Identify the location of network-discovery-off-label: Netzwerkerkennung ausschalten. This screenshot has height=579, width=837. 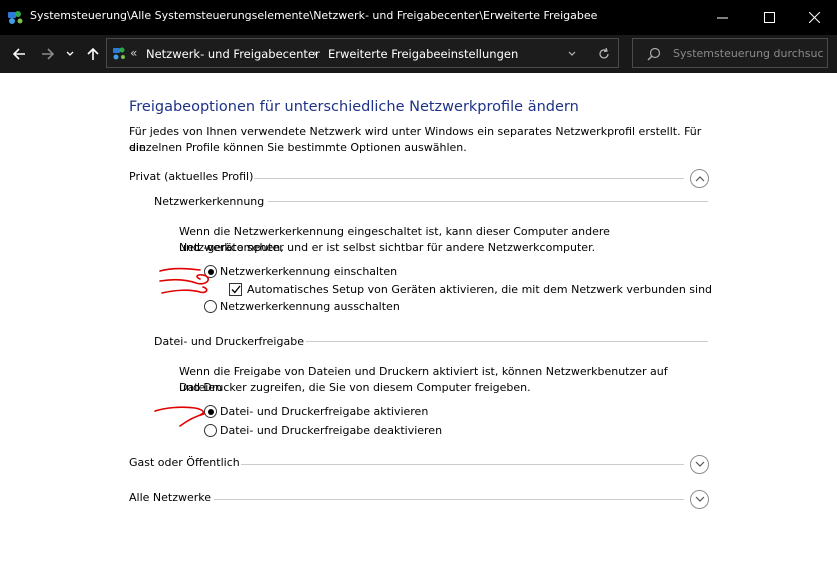
(310, 306).